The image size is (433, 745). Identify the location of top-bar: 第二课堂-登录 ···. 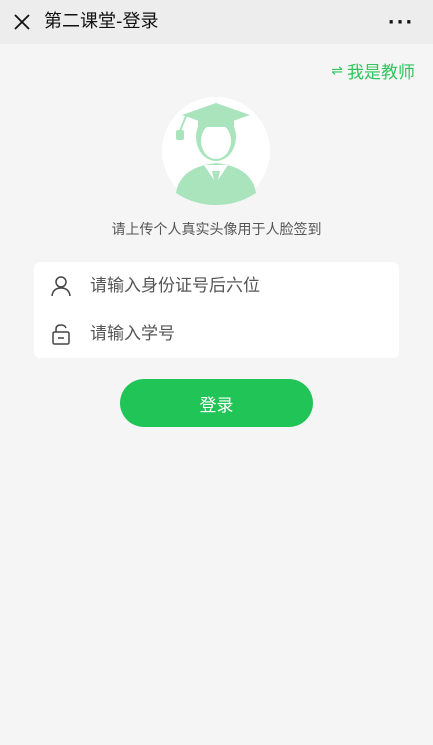
(216, 22).